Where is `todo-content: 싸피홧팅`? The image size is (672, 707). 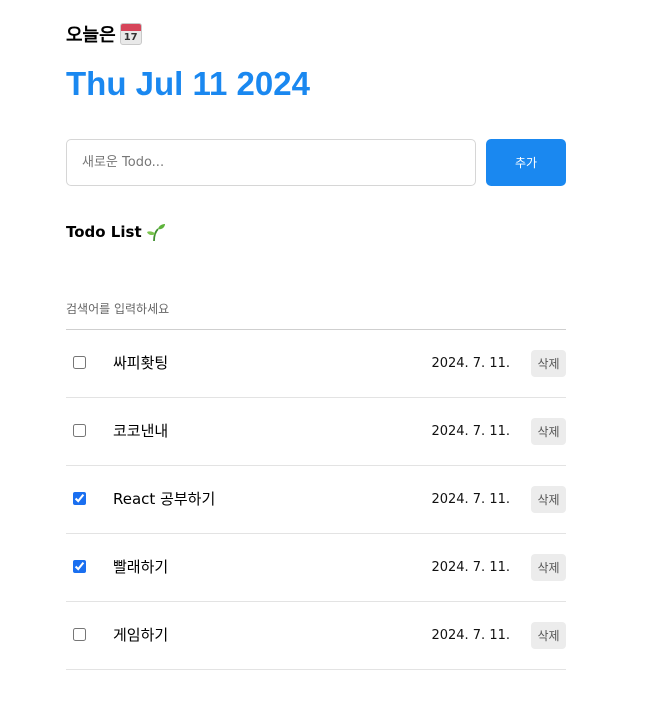
todo-content: 싸피홧팅 is located at coordinates (141, 363).